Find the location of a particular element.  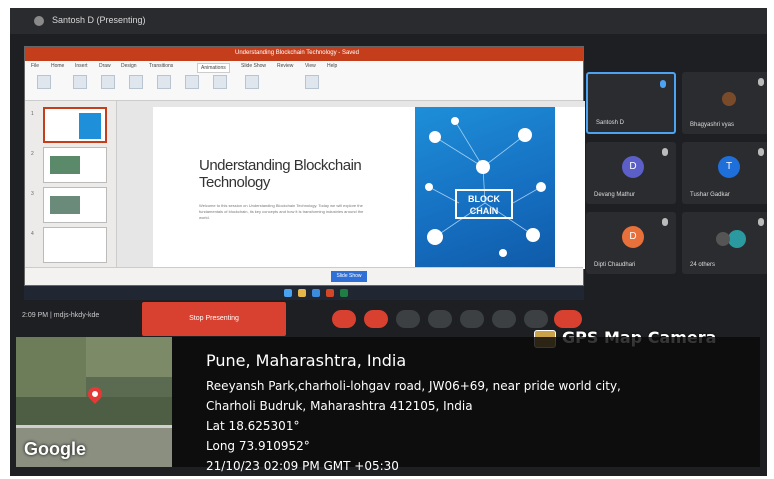

folder-icon is located at coordinates (302, 293).